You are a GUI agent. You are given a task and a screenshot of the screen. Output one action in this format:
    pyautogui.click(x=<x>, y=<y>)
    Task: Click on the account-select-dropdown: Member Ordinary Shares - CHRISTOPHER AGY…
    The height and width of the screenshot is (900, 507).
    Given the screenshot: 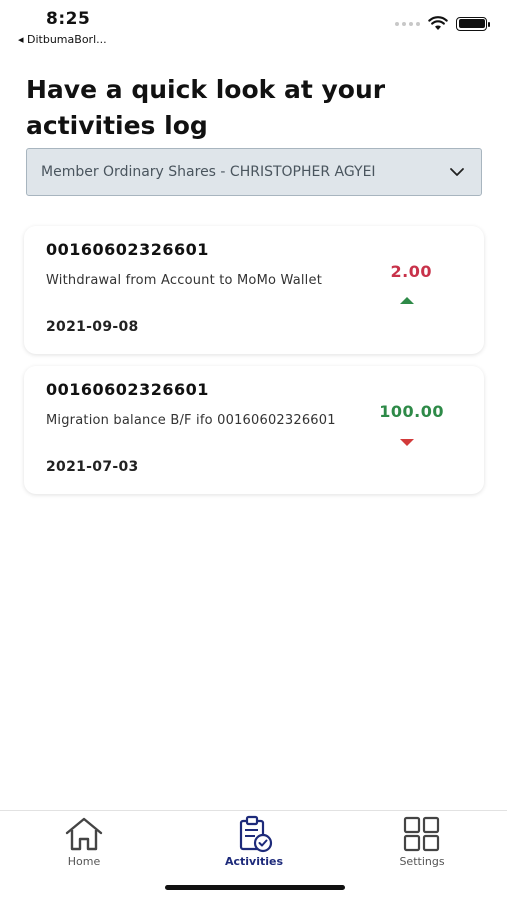 What is the action you would take?
    pyautogui.click(x=254, y=172)
    